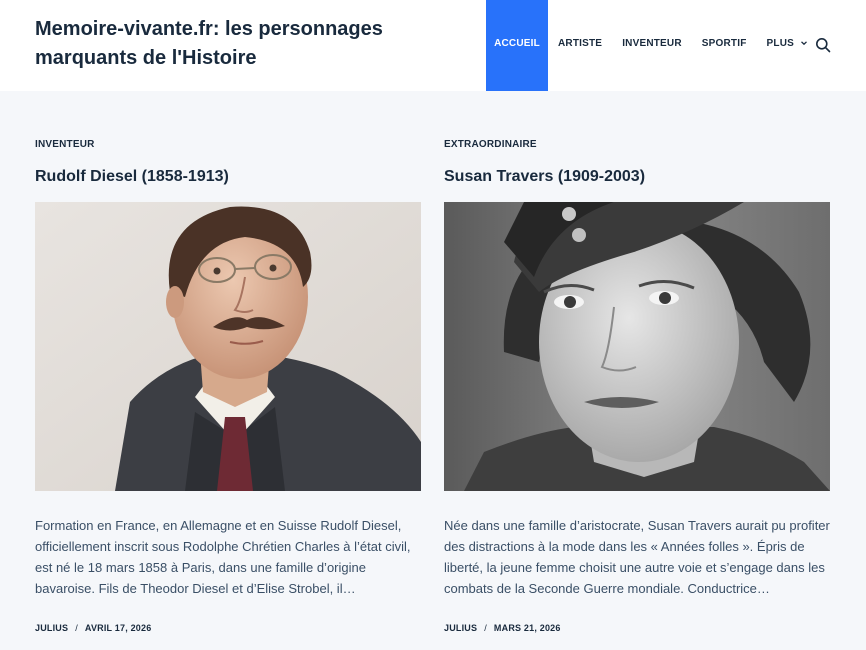 This screenshot has height=650, width=866. What do you see at coordinates (517, 45) in the screenshot?
I see `nav-item-accueil: ACCUEIL` at bounding box center [517, 45].